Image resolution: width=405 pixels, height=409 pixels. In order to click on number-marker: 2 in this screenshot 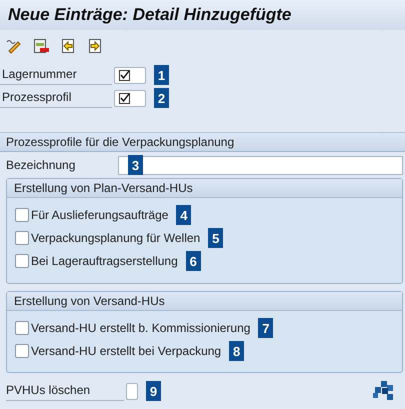, I will do `click(161, 98)`.